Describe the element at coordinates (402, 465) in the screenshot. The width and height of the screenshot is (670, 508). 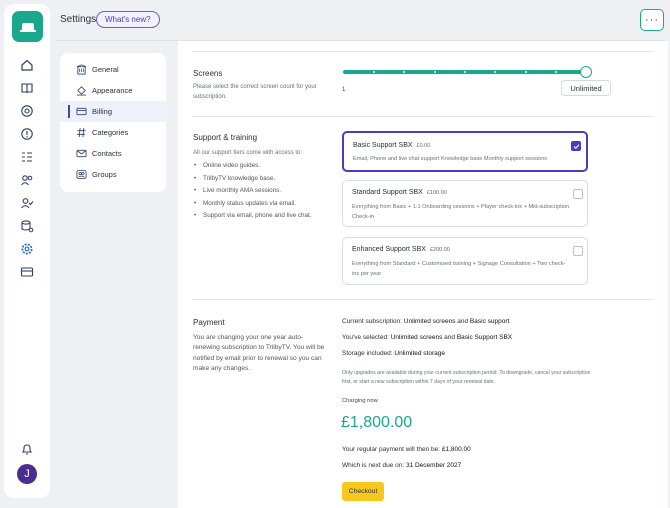
I see `next-due-date: Which is next due on: 31 December 2027` at that location.